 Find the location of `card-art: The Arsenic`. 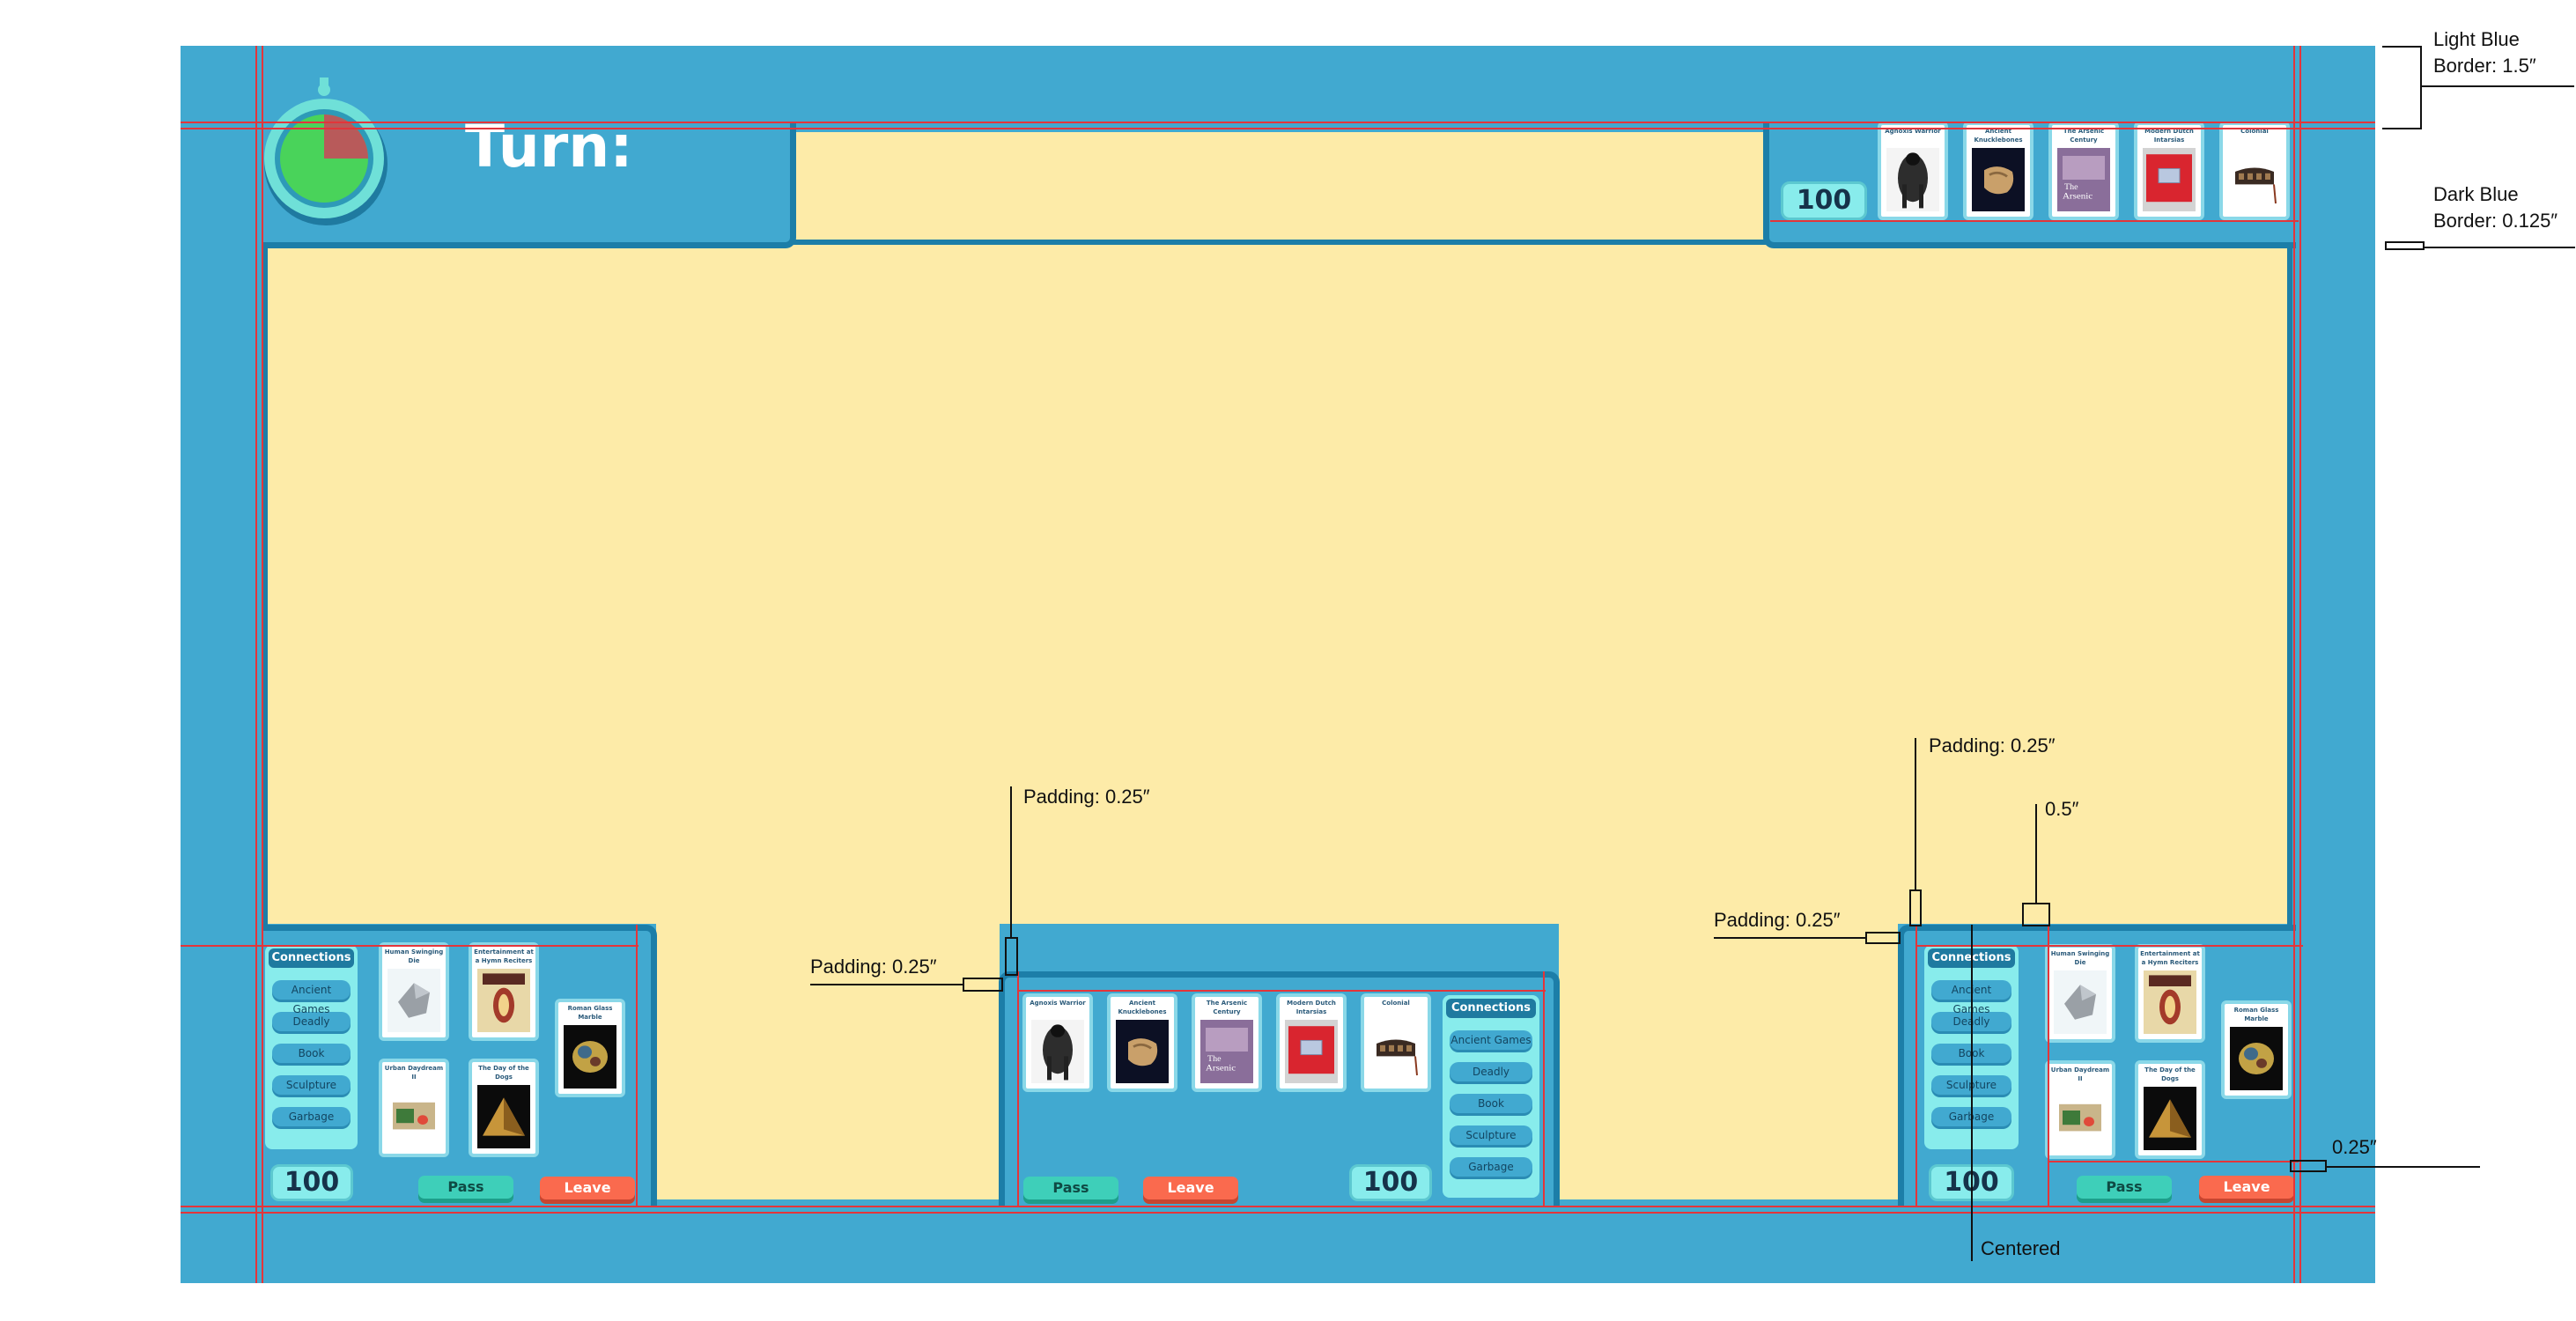

card-art: The Arsenic is located at coordinates (2083, 180).